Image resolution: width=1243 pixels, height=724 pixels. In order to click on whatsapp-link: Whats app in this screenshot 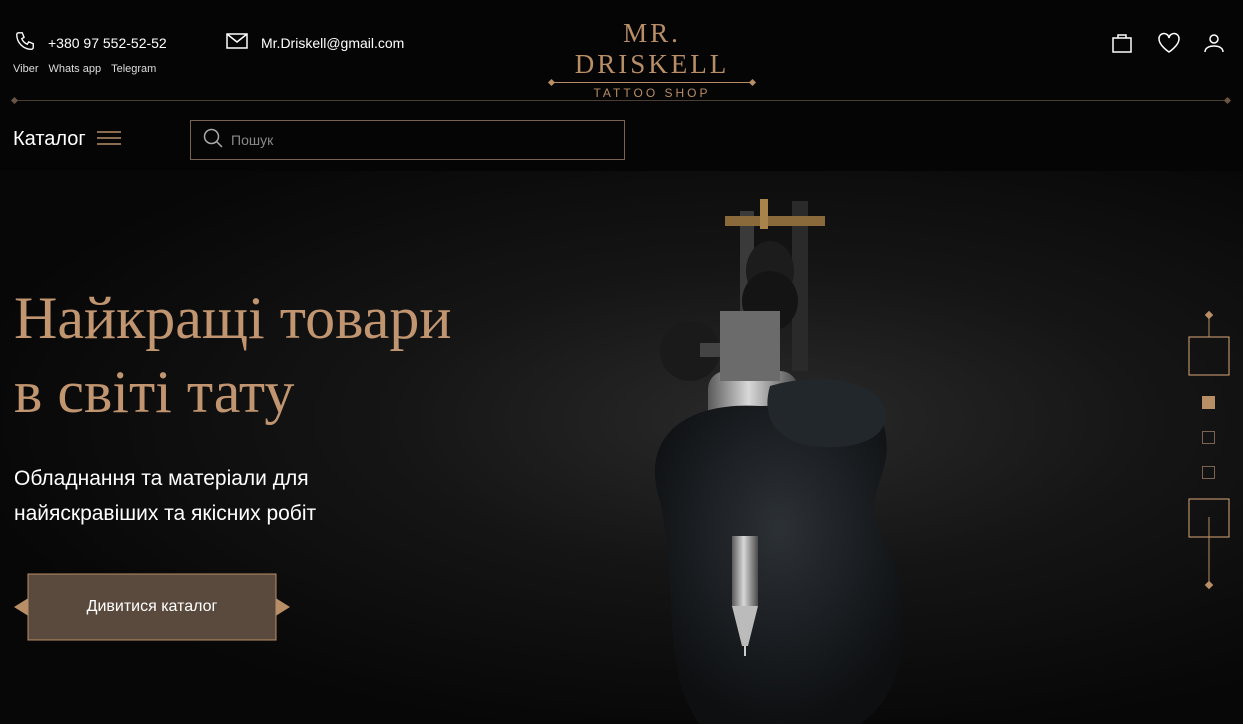, I will do `click(74, 69)`.